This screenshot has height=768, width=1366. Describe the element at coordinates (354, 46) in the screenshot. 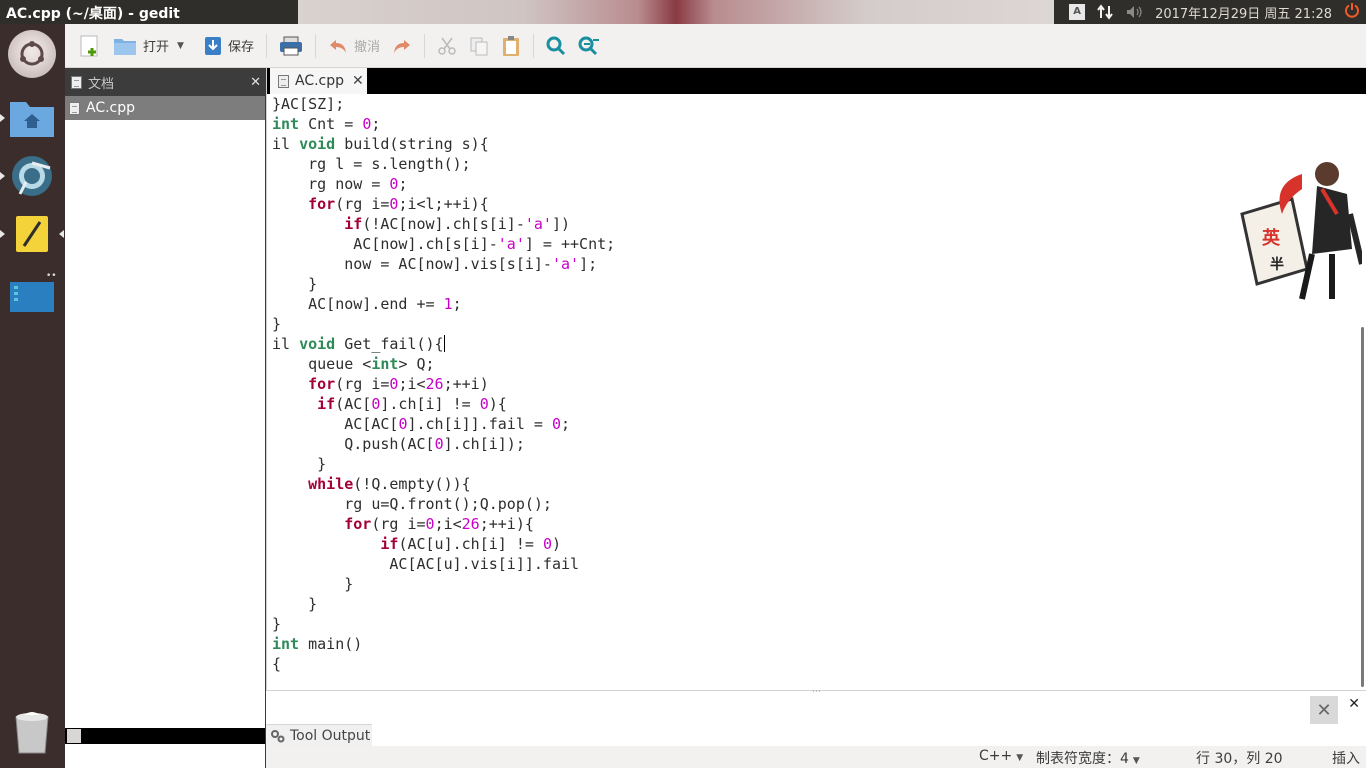

I see `undo-button: 撤消` at that location.